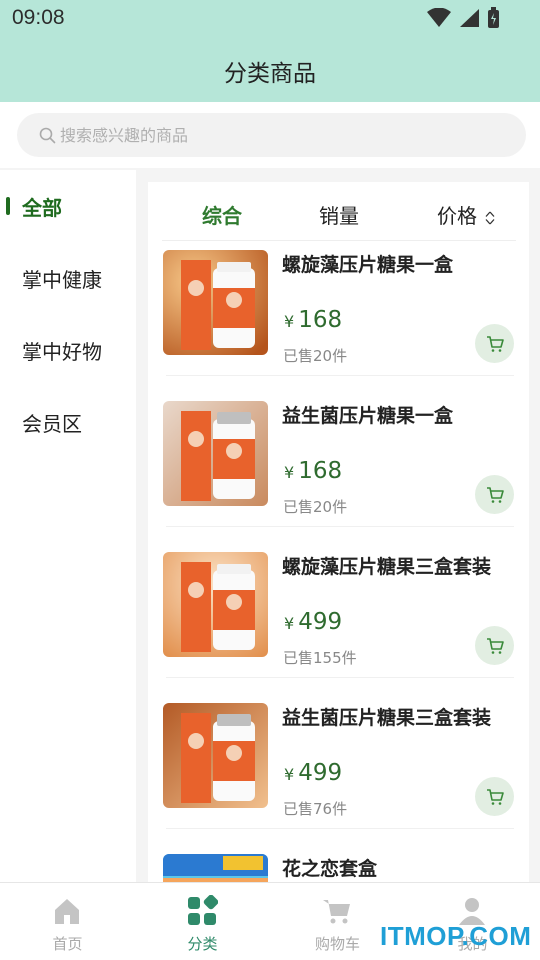 The width and height of the screenshot is (540, 960). What do you see at coordinates (222, 214) in the screenshot?
I see `sort-comprehensive: 综合` at bounding box center [222, 214].